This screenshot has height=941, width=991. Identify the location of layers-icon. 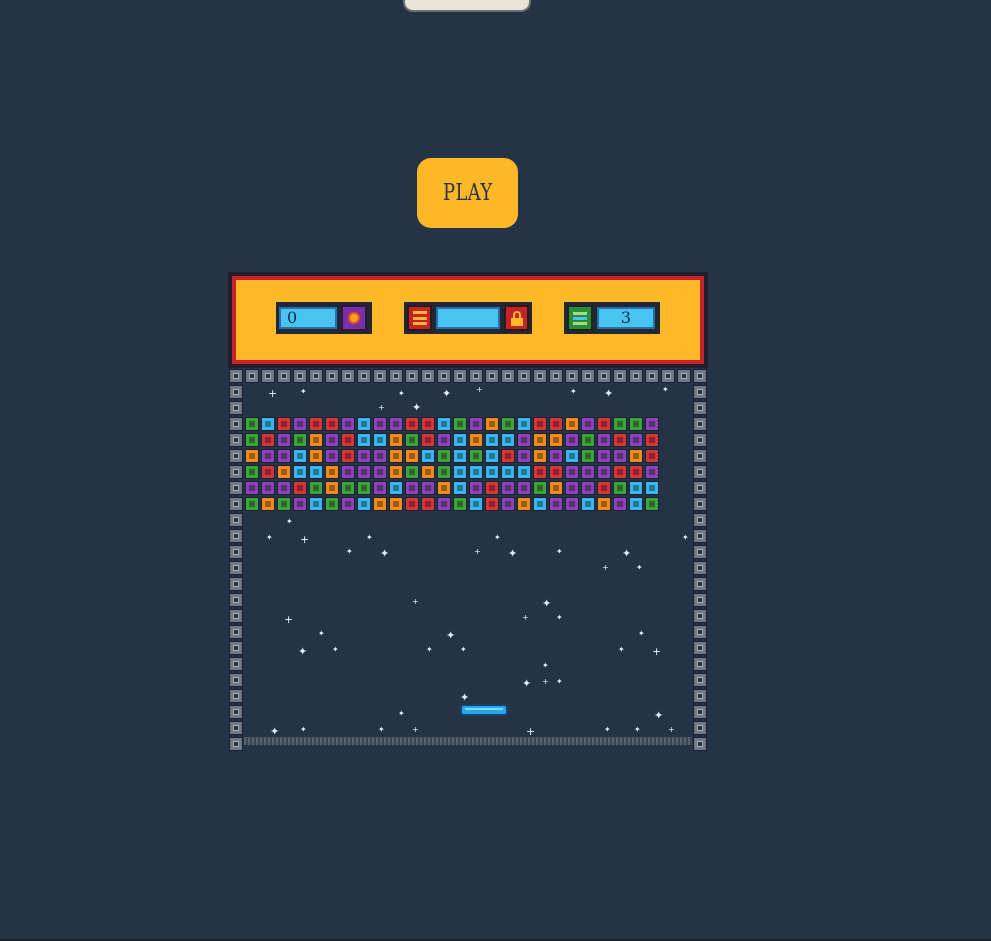
(580, 318).